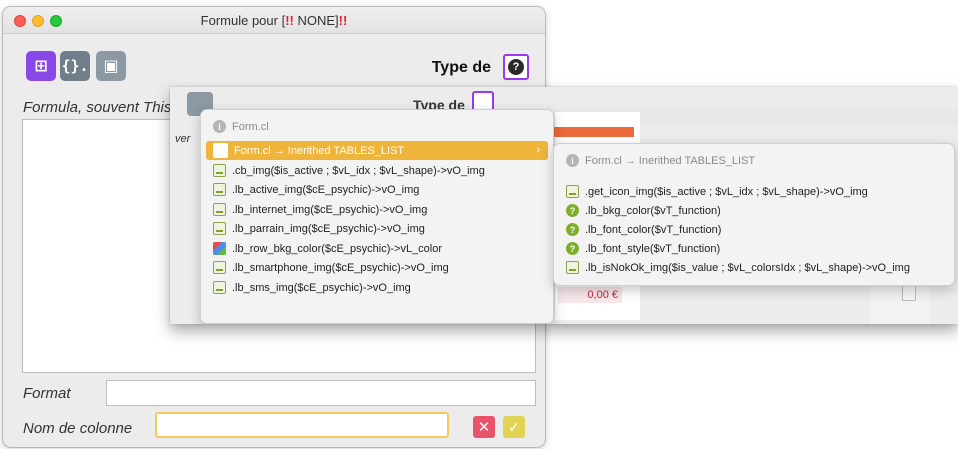  Describe the element at coordinates (653, 248) in the screenshot. I see `submenu-item-label: .lb_font_style($vT_function)` at that location.